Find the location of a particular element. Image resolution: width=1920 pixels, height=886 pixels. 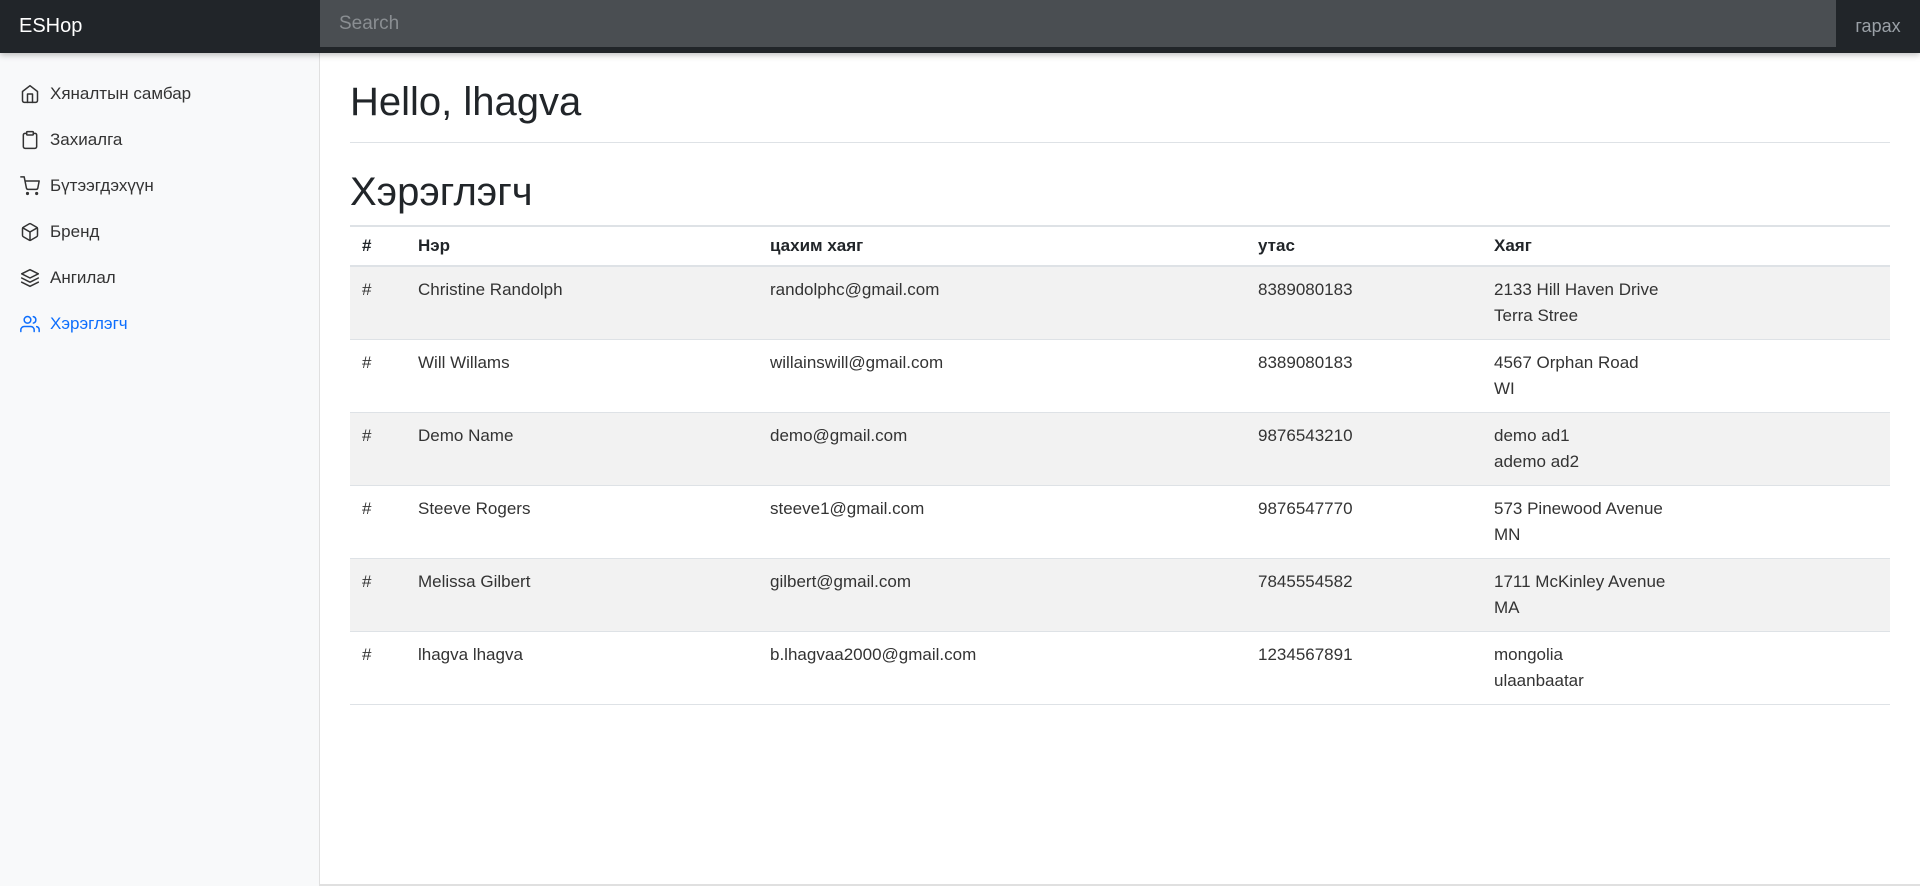

column-header-phone: утас is located at coordinates (1364, 246).